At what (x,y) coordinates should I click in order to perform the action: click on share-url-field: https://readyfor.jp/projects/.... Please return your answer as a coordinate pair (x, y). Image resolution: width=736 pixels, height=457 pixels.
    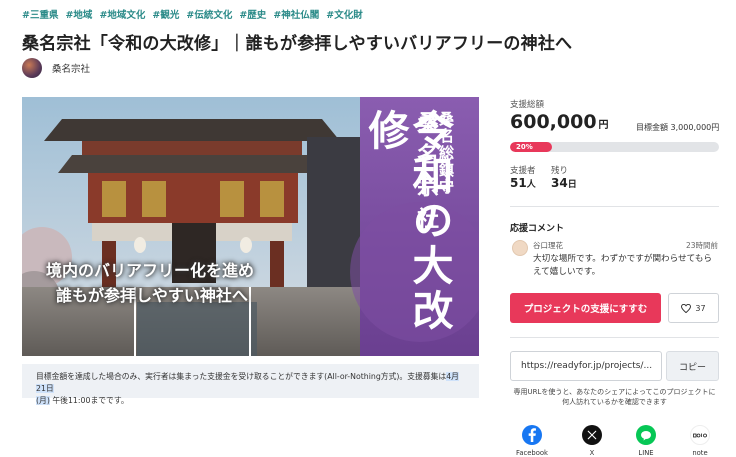
    Looking at the image, I should click on (586, 366).